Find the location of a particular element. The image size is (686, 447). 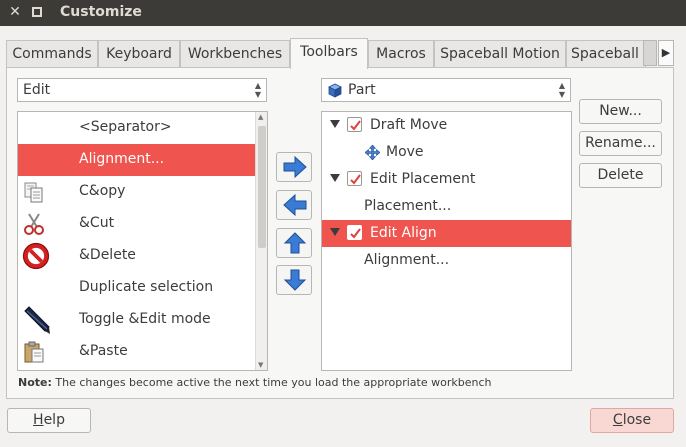

maximize-window-icon is located at coordinates (37, 12).